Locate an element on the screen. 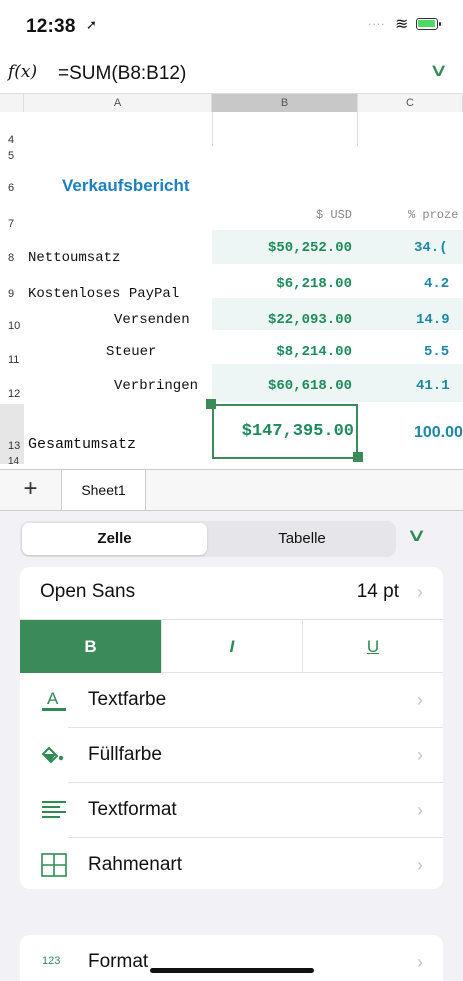  text-color-icon: A is located at coordinates (54, 700).